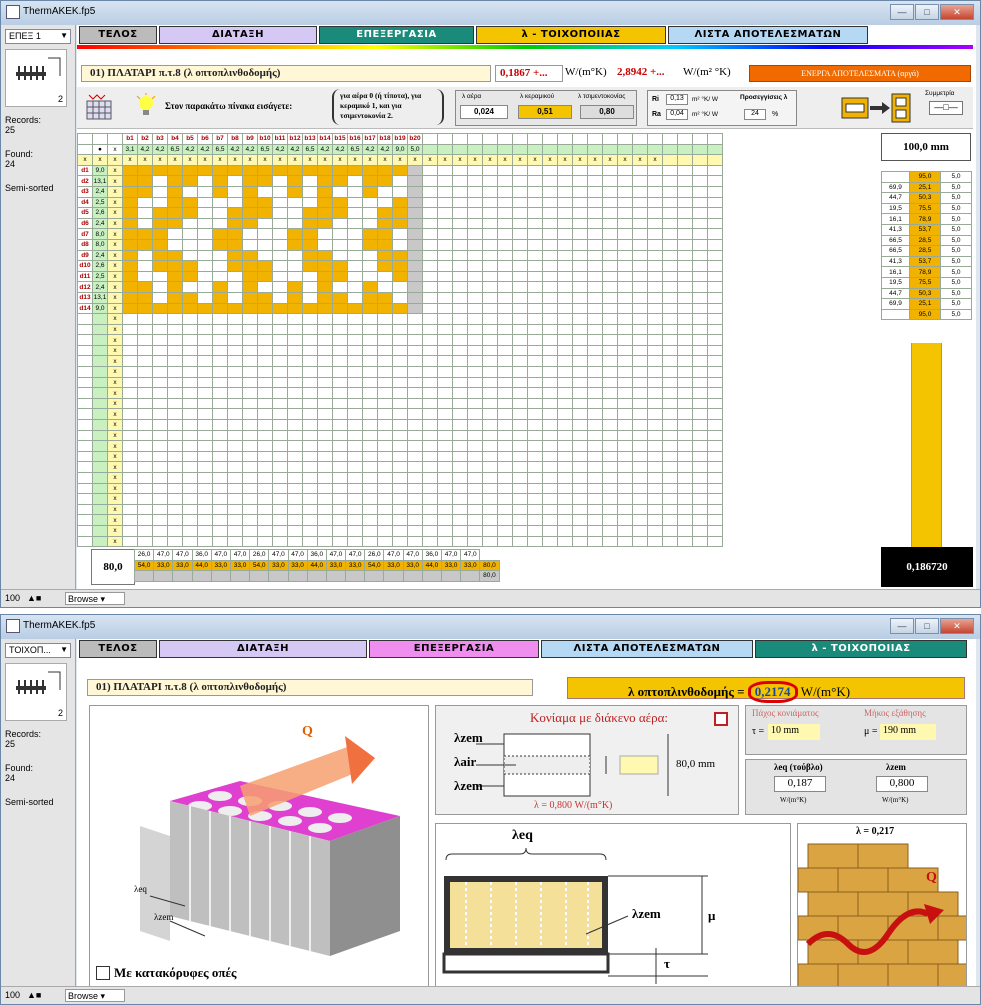 The image size is (981, 1005). What do you see at coordinates (445, 149) in the screenshot?
I see `column-width-cell` at bounding box center [445, 149].